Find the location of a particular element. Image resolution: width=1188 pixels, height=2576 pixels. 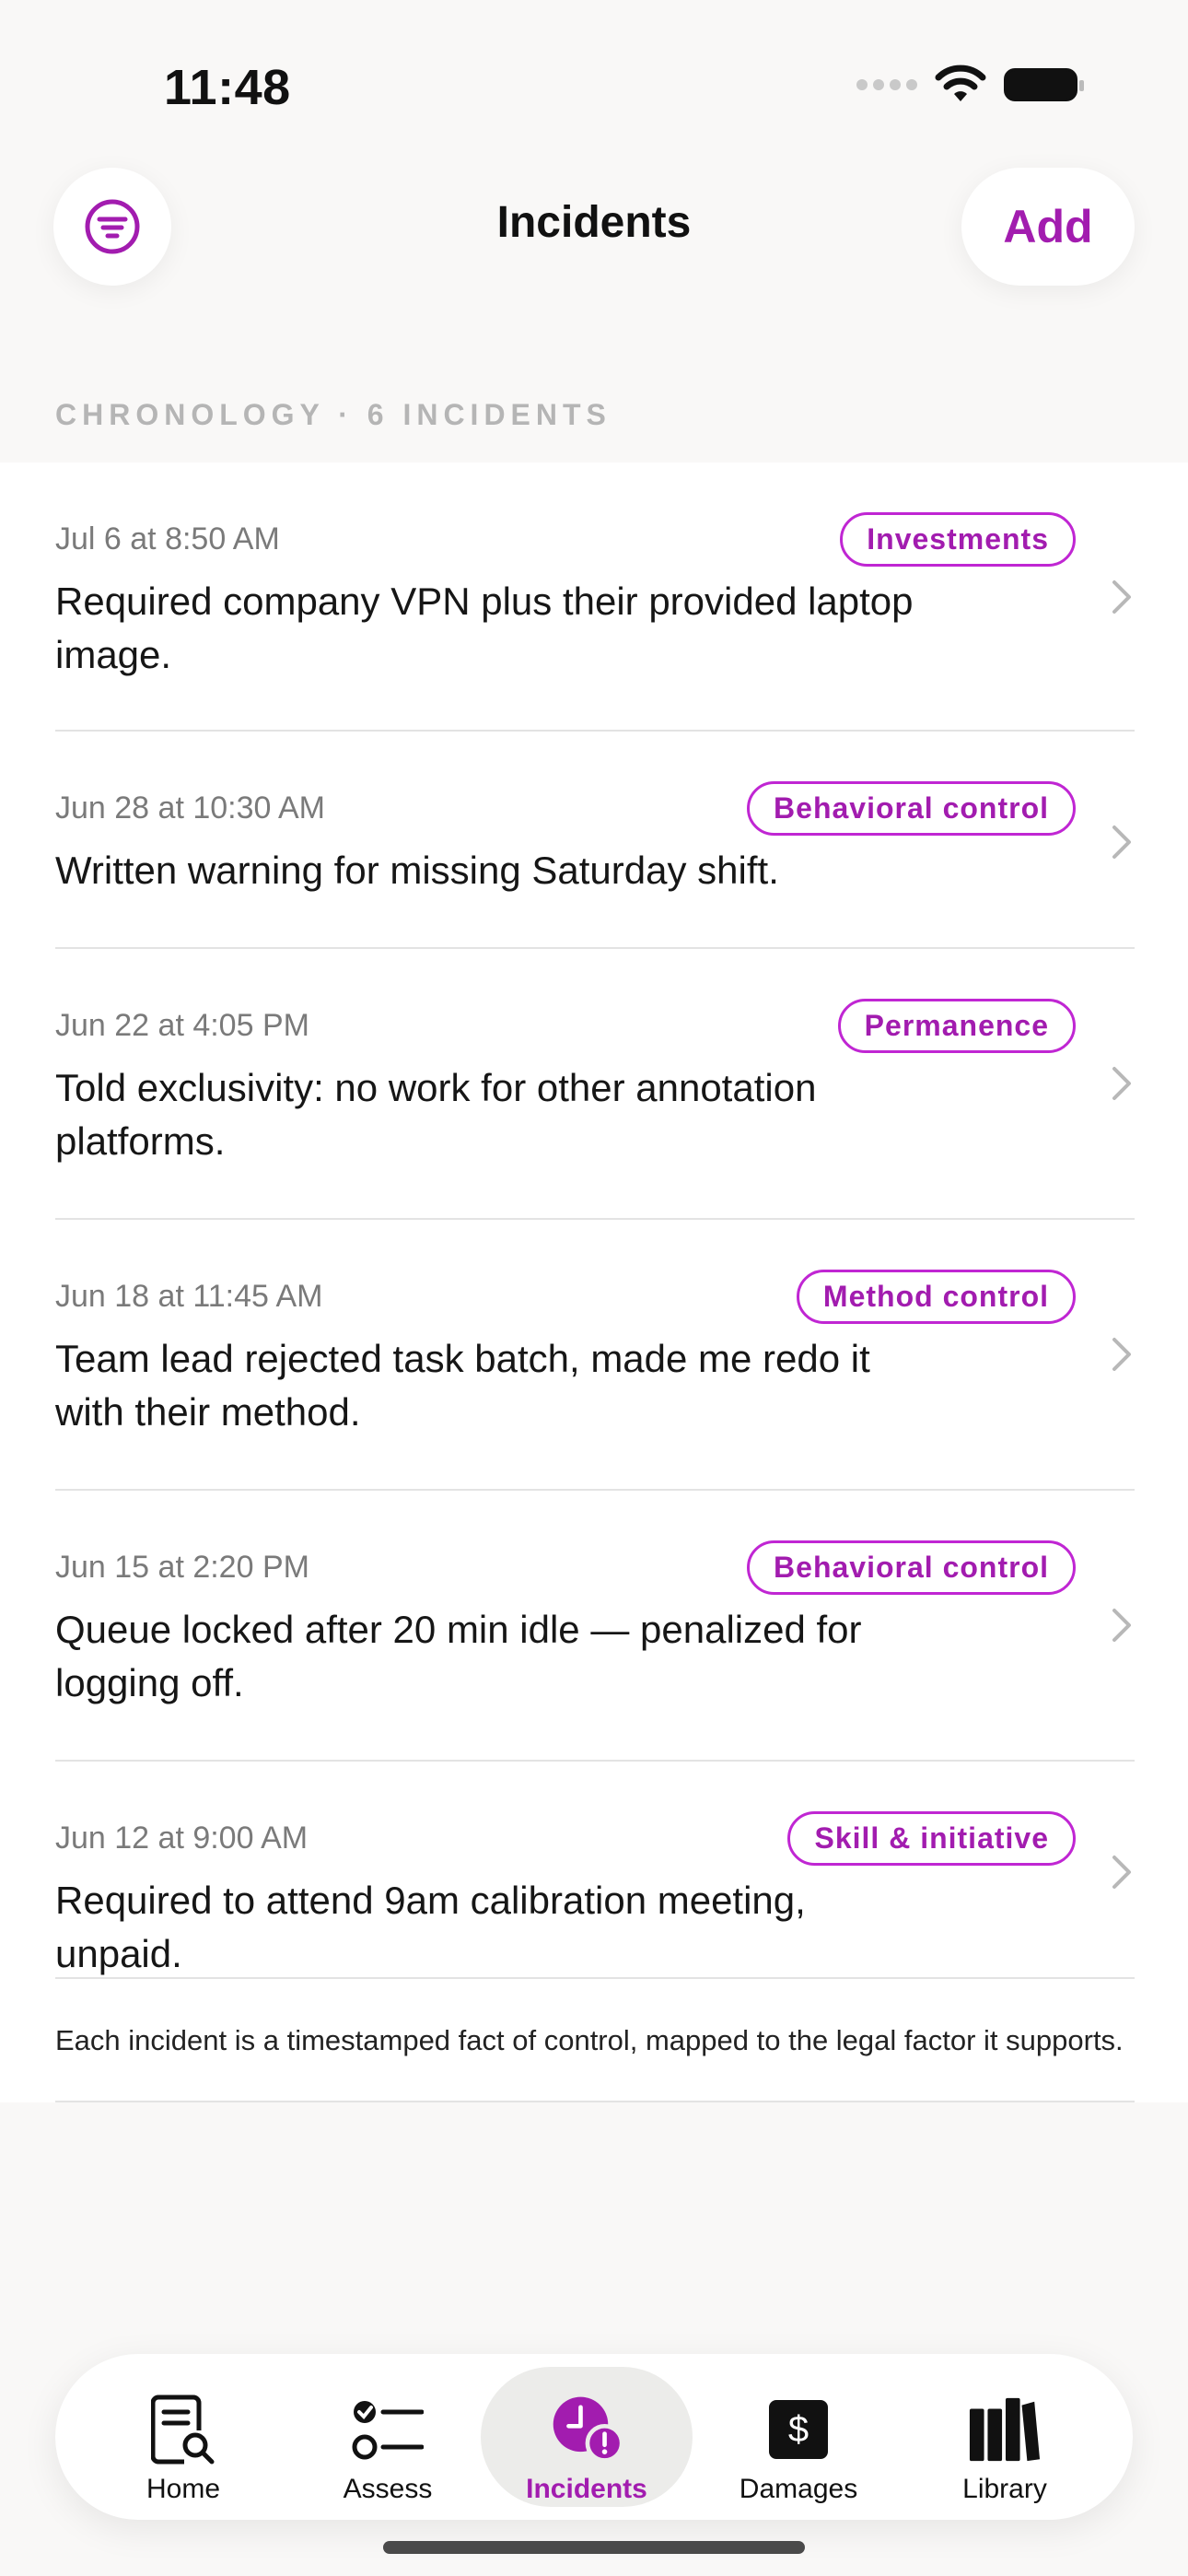

tab-library: Library is located at coordinates (1005, 2437).